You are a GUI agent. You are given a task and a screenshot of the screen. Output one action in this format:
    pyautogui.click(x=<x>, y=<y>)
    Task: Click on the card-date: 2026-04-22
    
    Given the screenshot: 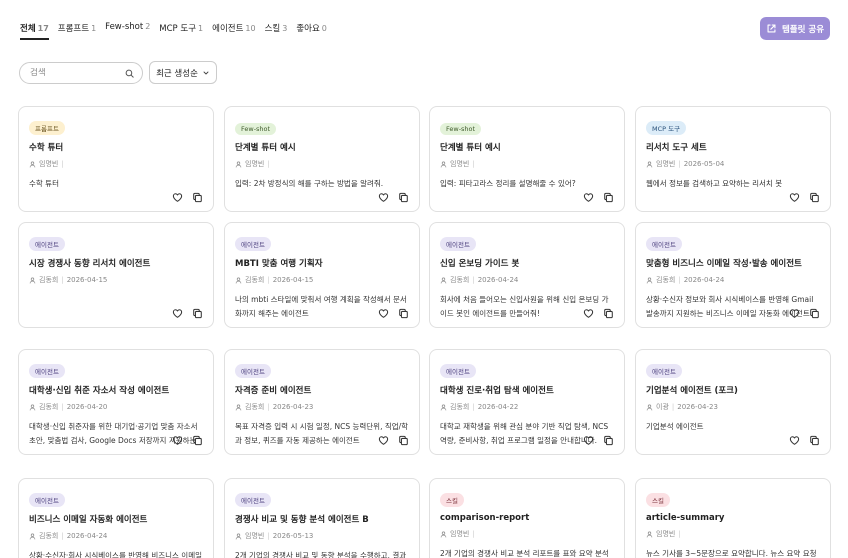 What is the action you would take?
    pyautogui.click(x=498, y=407)
    